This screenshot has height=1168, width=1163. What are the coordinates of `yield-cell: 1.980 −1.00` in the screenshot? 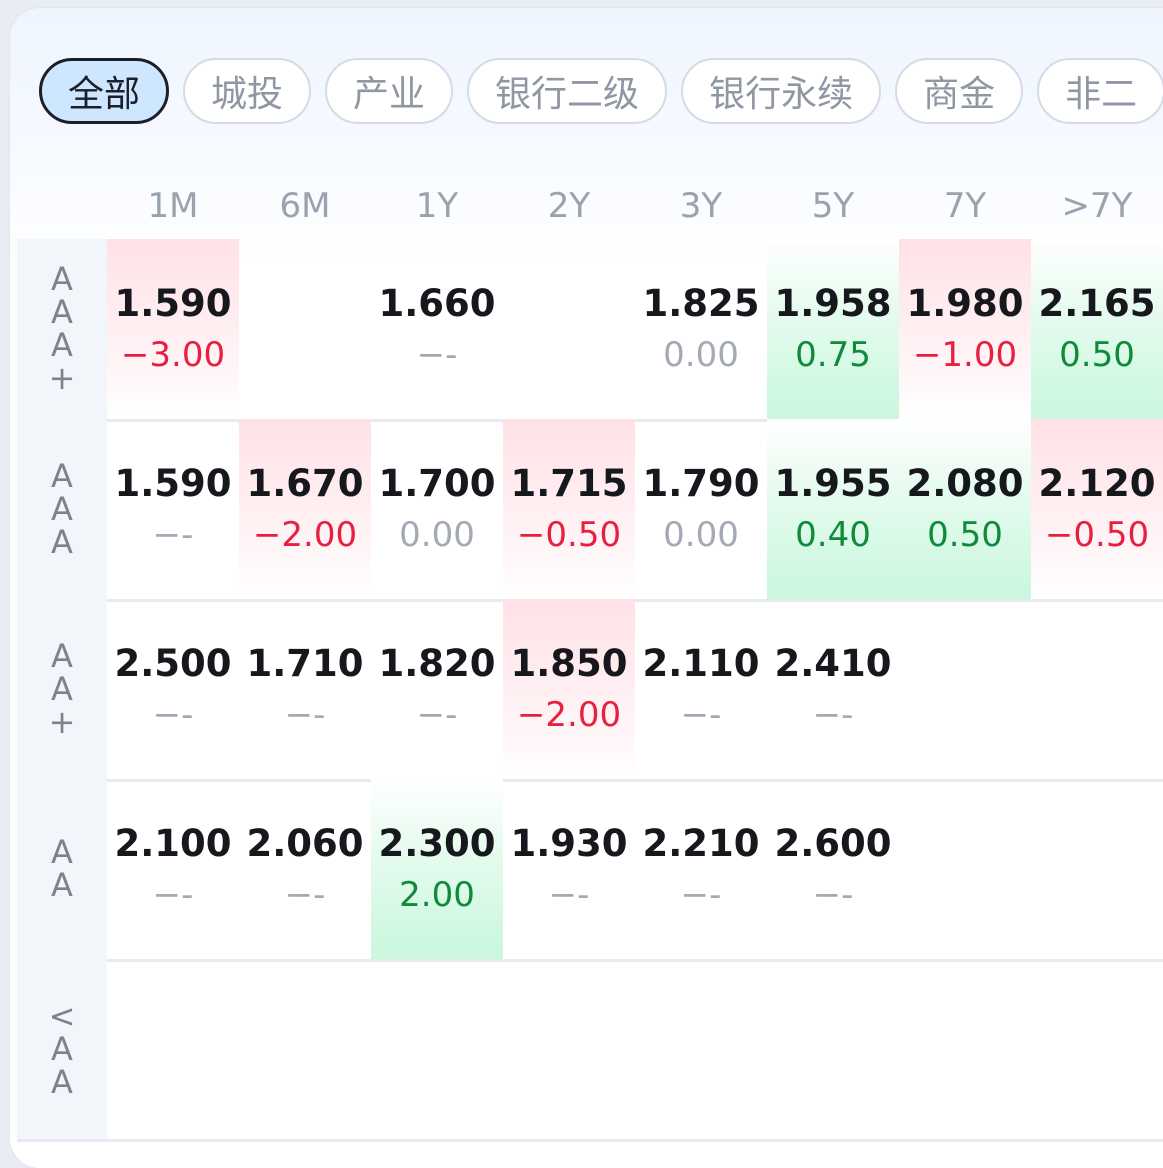 It's located at (965, 329).